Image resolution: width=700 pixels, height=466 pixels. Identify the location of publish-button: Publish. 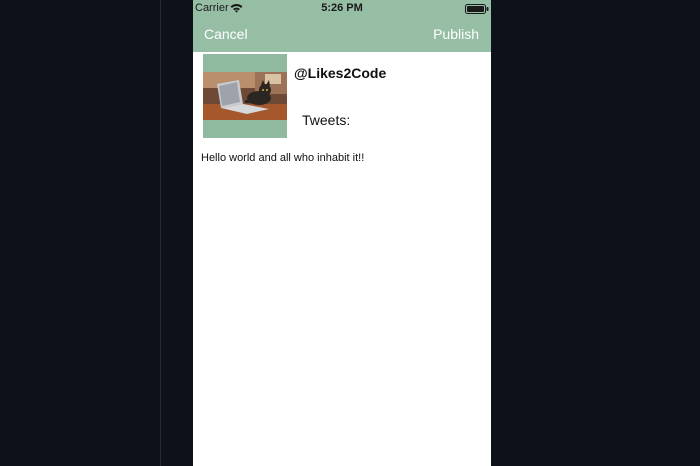
(456, 34).